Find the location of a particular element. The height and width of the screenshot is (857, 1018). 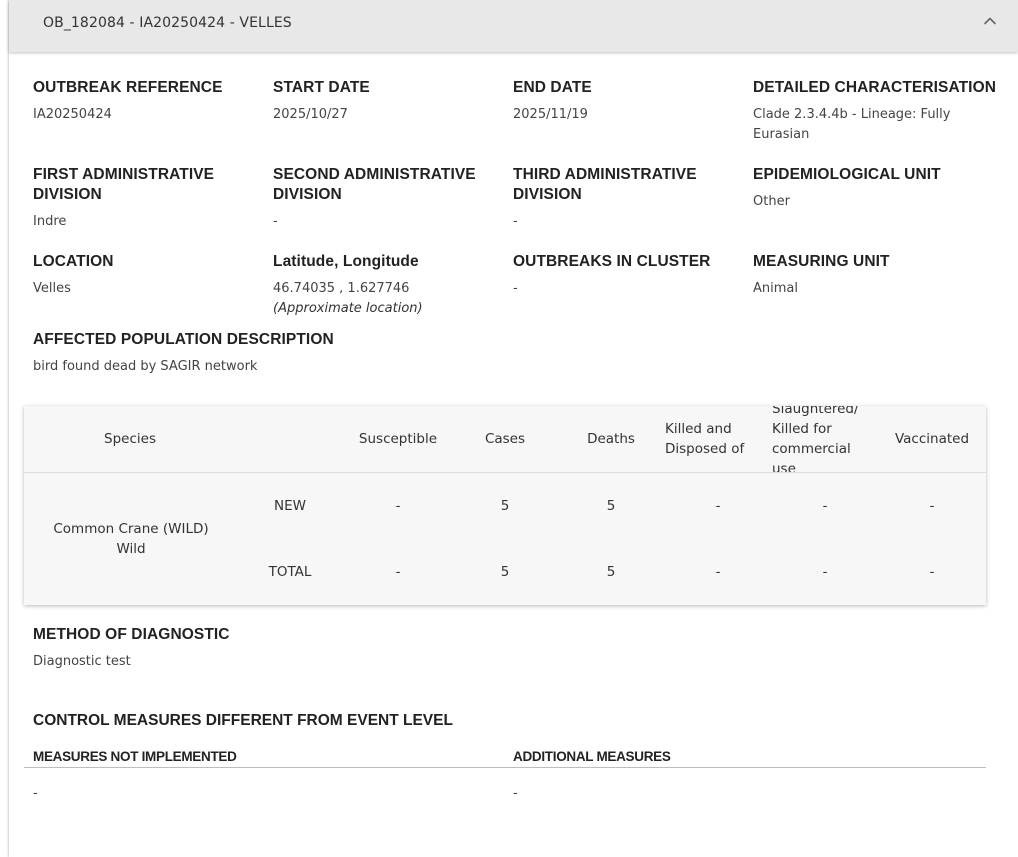

field-first-admin-division: FIRST ADMINISTRATIVE DIVISION Indre is located at coordinates (143, 198).